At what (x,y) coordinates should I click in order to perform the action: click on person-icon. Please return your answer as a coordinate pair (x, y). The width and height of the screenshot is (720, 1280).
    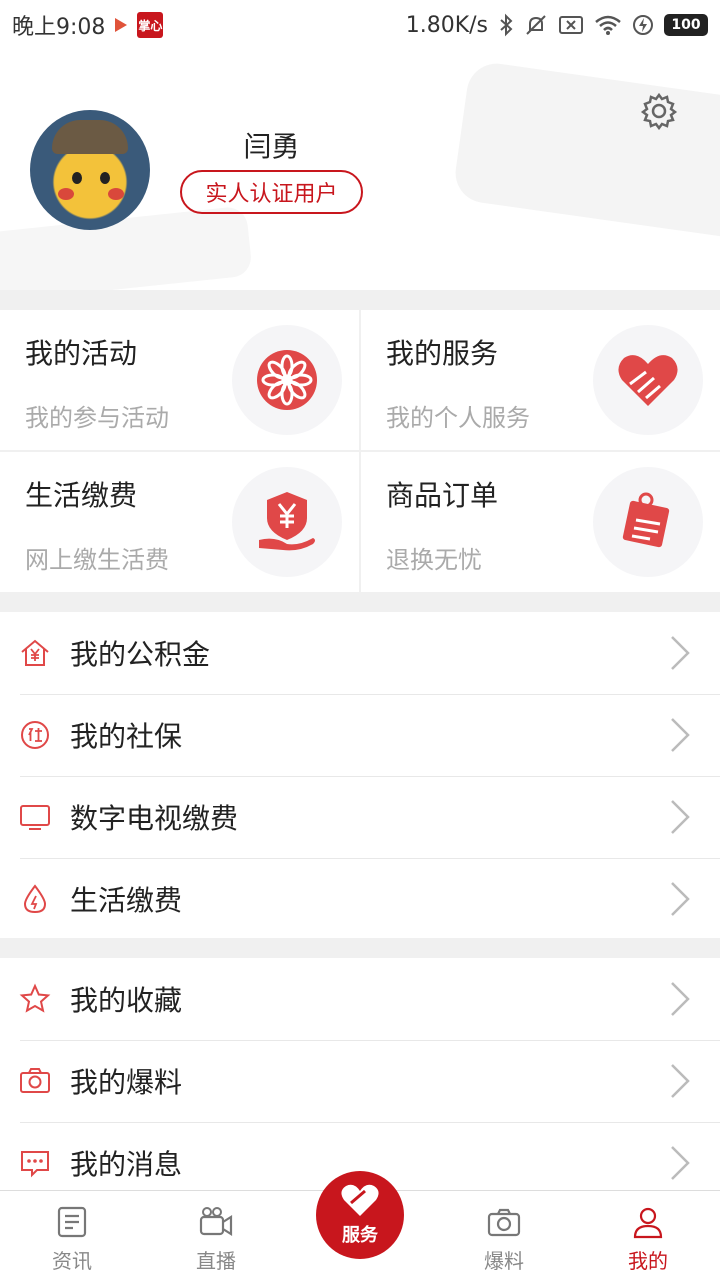
    Looking at the image, I should click on (648, 1223).